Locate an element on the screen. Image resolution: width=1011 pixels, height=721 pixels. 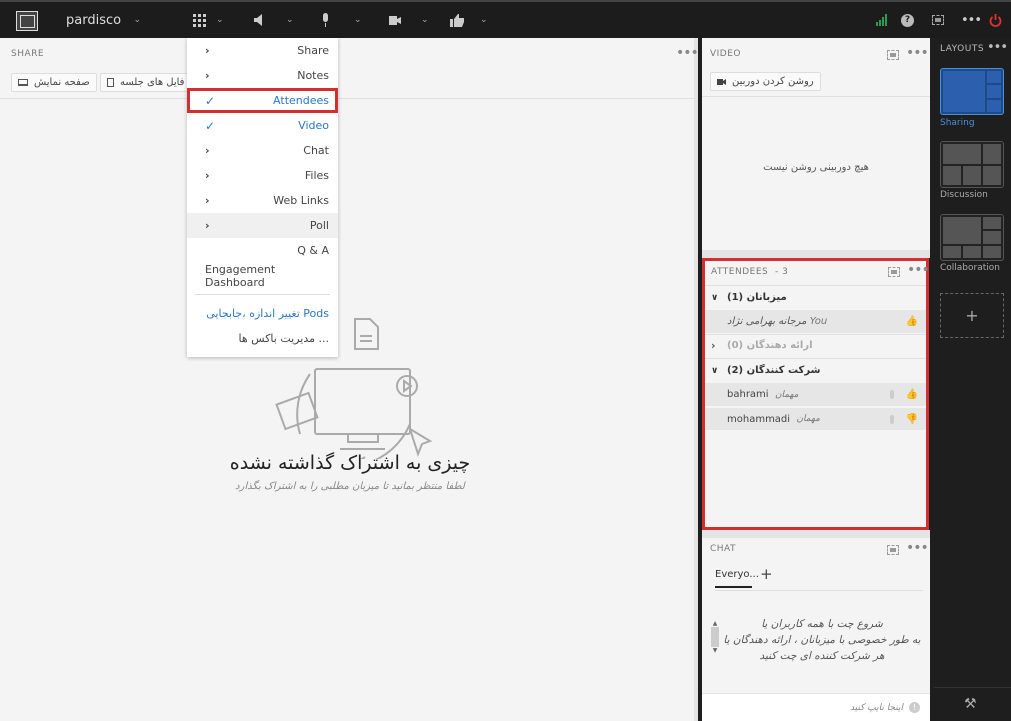
menu-item-chat: › Chat is located at coordinates (262, 150).